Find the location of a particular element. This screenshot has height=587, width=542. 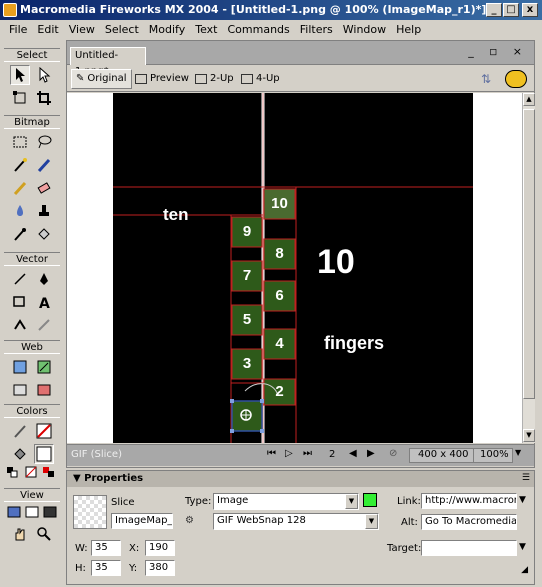

scroll-down-button: ▼ is located at coordinates (529, 435).